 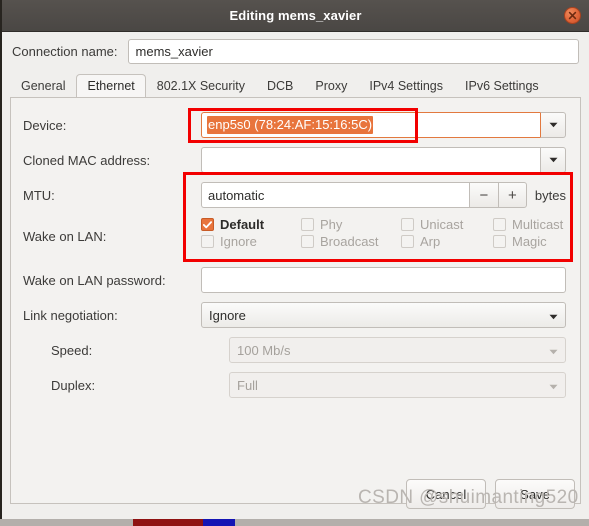 I want to click on cloned-mac-value, so click(x=370, y=160).